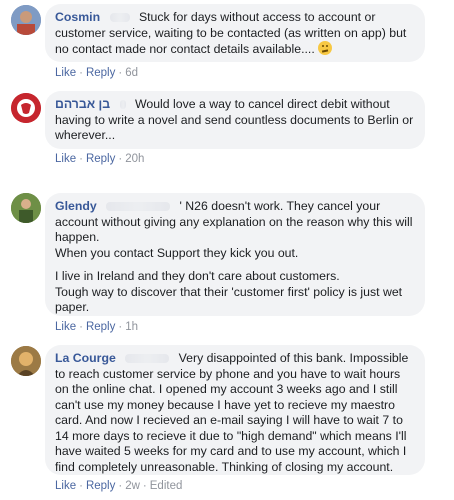 The height and width of the screenshot is (500, 454). I want to click on timestamp: 6d, so click(131, 73).